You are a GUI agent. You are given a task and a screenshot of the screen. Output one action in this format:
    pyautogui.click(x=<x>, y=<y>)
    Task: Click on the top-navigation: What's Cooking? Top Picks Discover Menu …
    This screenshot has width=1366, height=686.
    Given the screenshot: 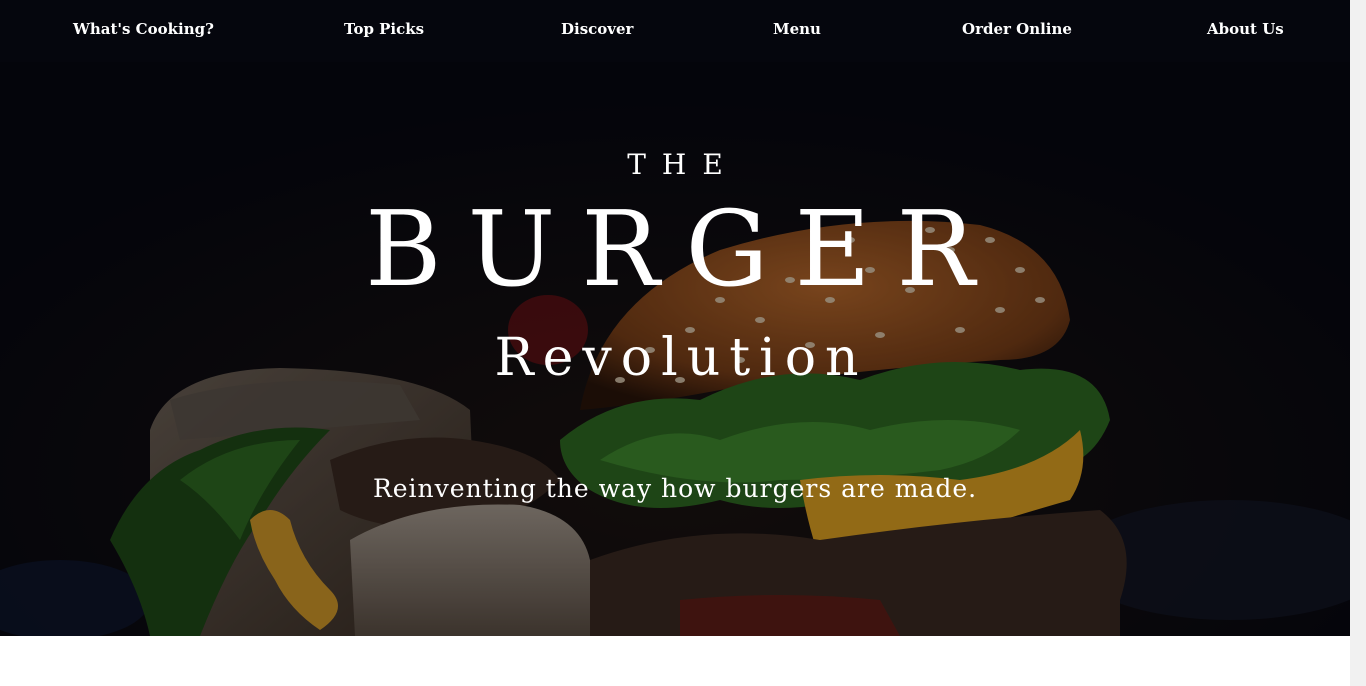 What is the action you would take?
    pyautogui.click(x=675, y=31)
    